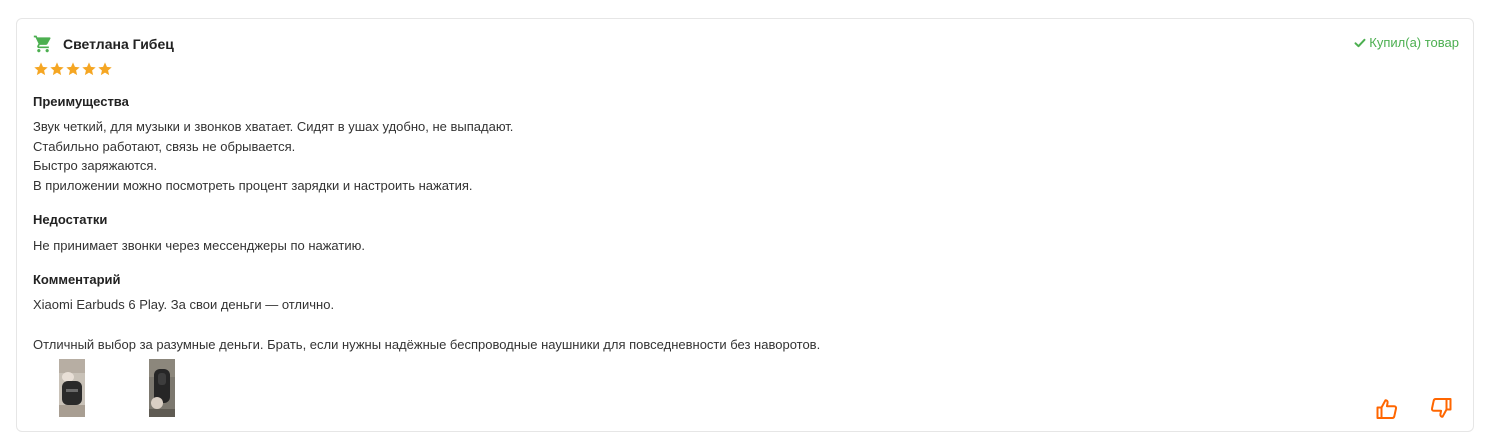  I want to click on pros-title: Преимущества, so click(81, 101).